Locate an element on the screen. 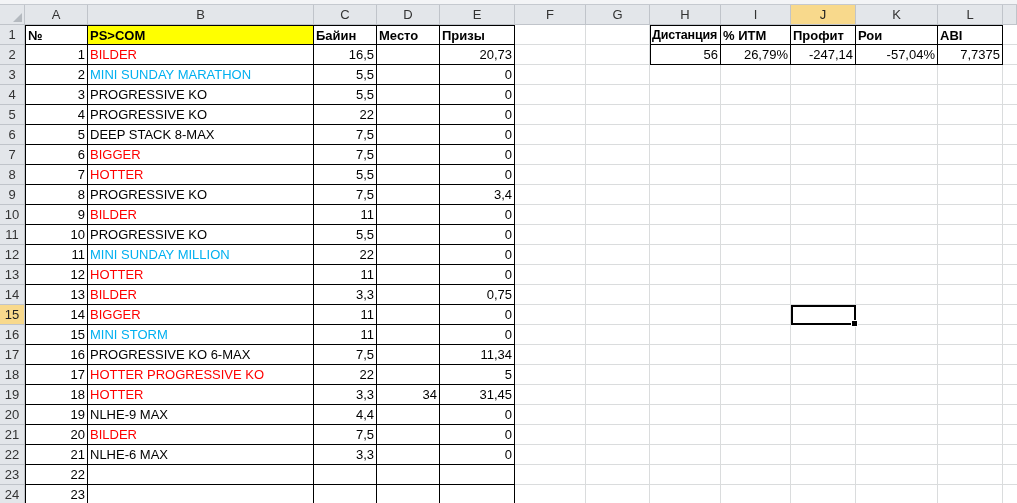 The height and width of the screenshot is (503, 1017). row-header: 6 is located at coordinates (12, 135).